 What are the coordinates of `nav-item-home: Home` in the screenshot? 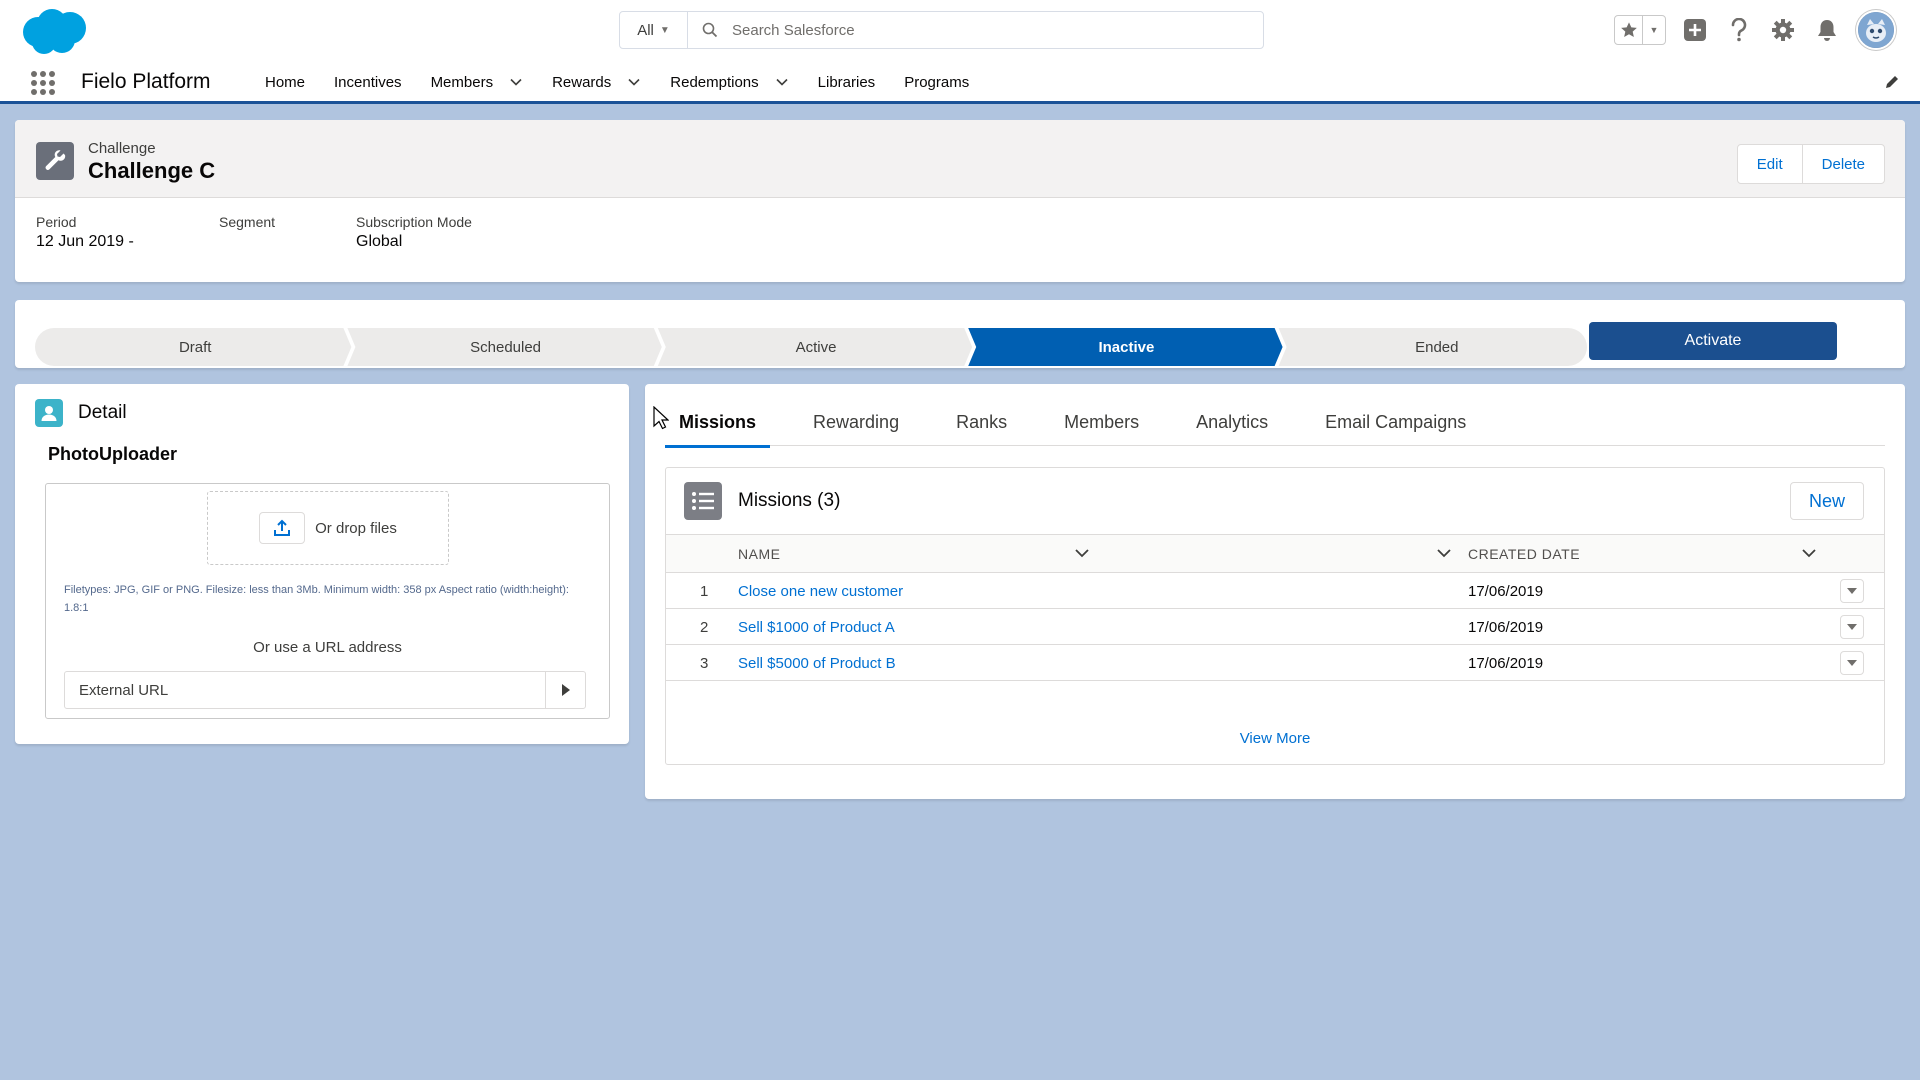 It's located at (285, 82).